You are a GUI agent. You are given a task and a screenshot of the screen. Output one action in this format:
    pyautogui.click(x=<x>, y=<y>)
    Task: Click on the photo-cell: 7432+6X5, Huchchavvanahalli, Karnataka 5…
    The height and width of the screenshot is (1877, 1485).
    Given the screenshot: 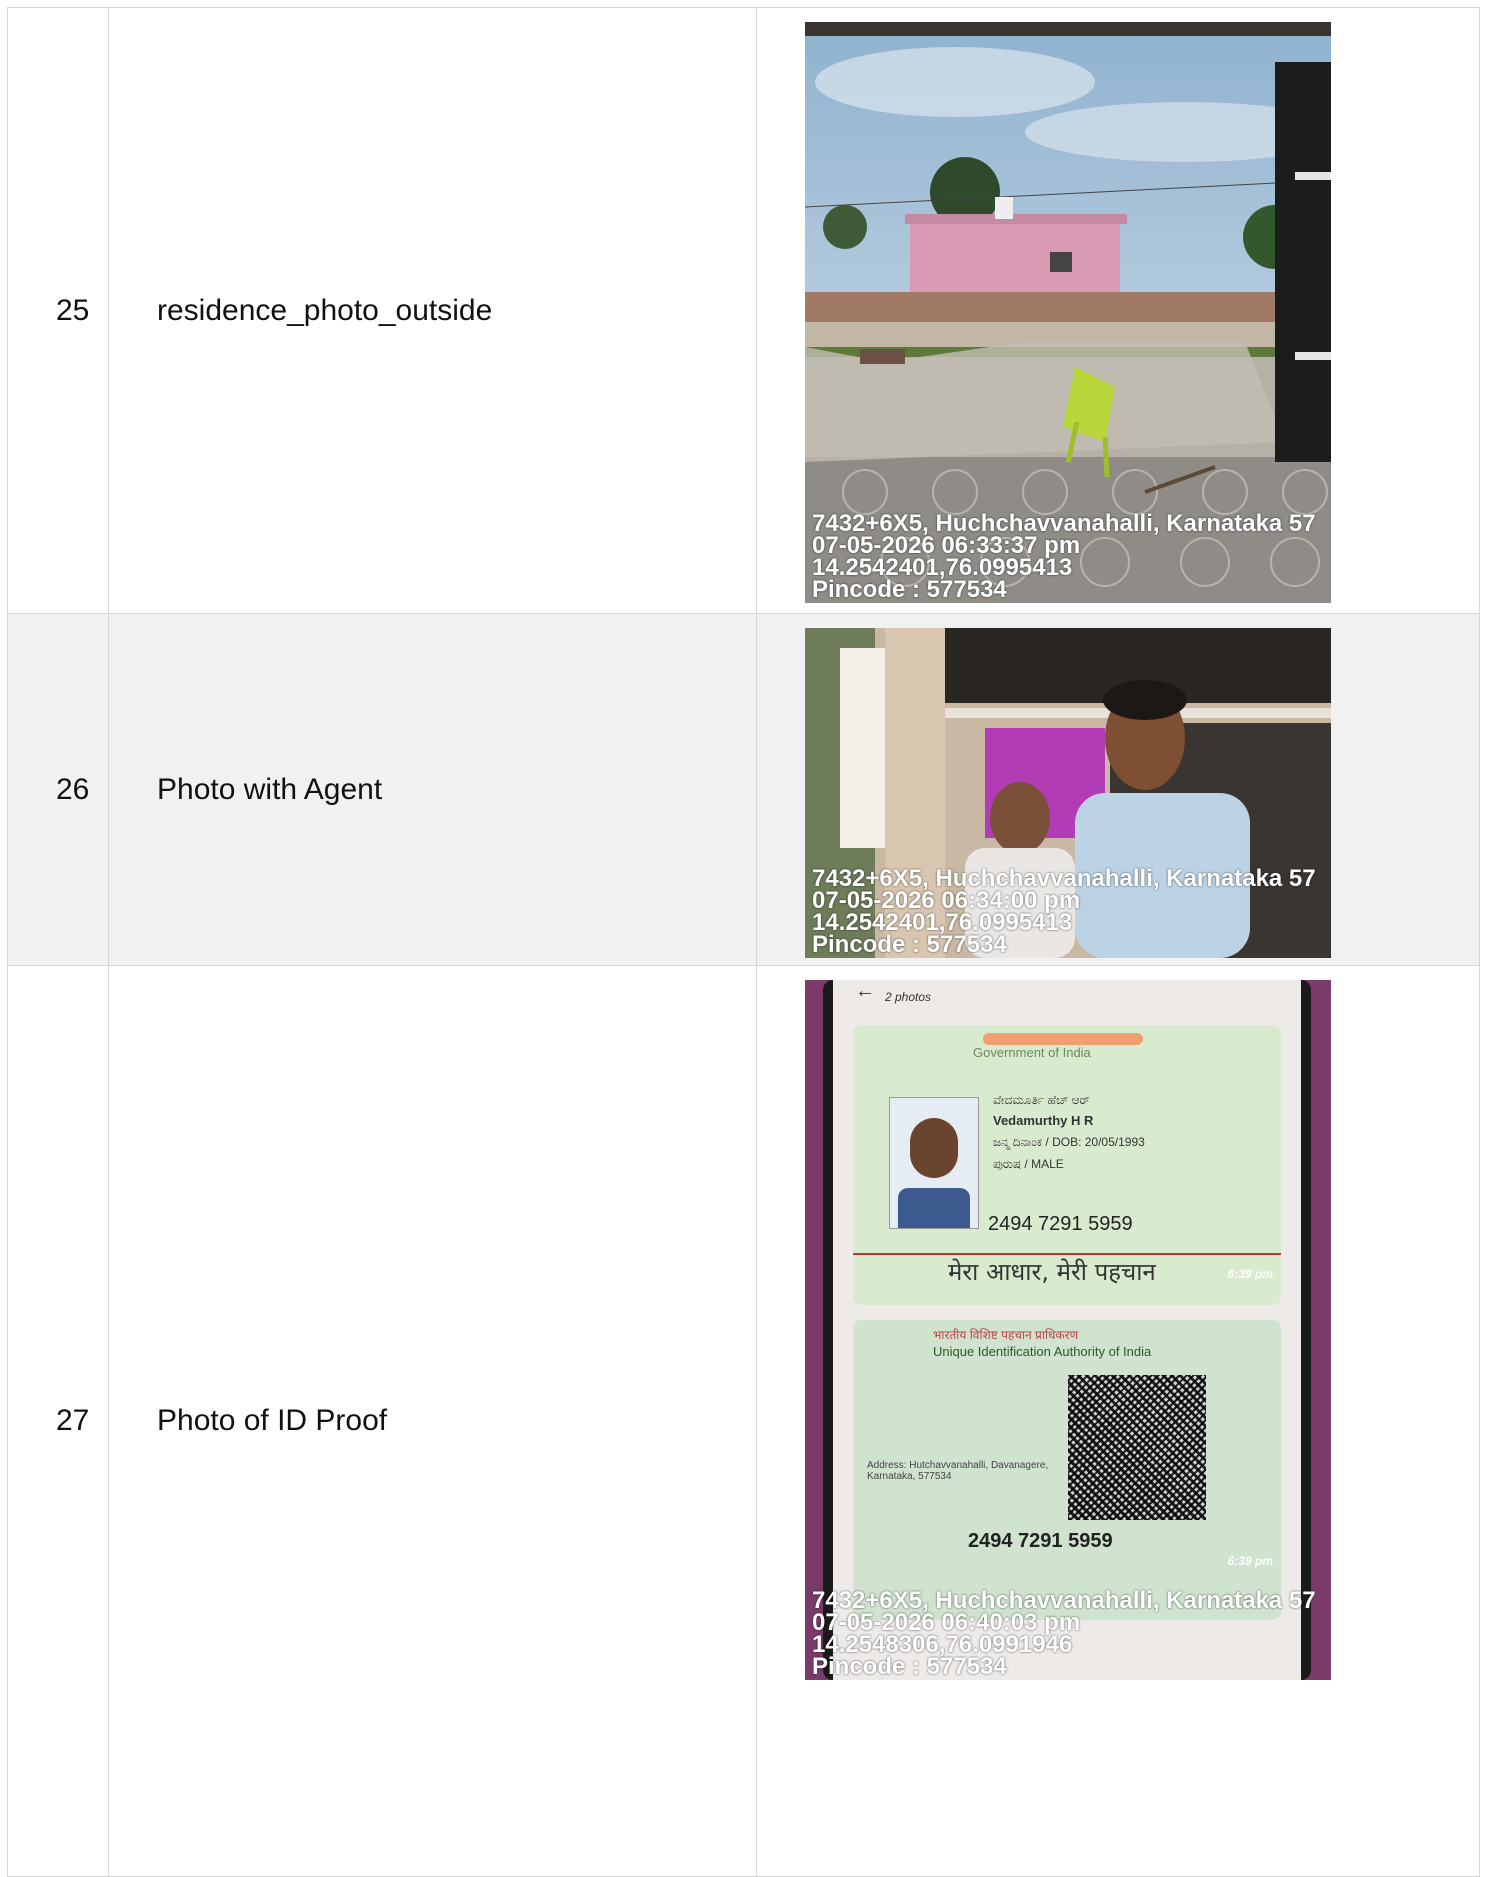 What is the action you would take?
    pyautogui.click(x=1118, y=789)
    